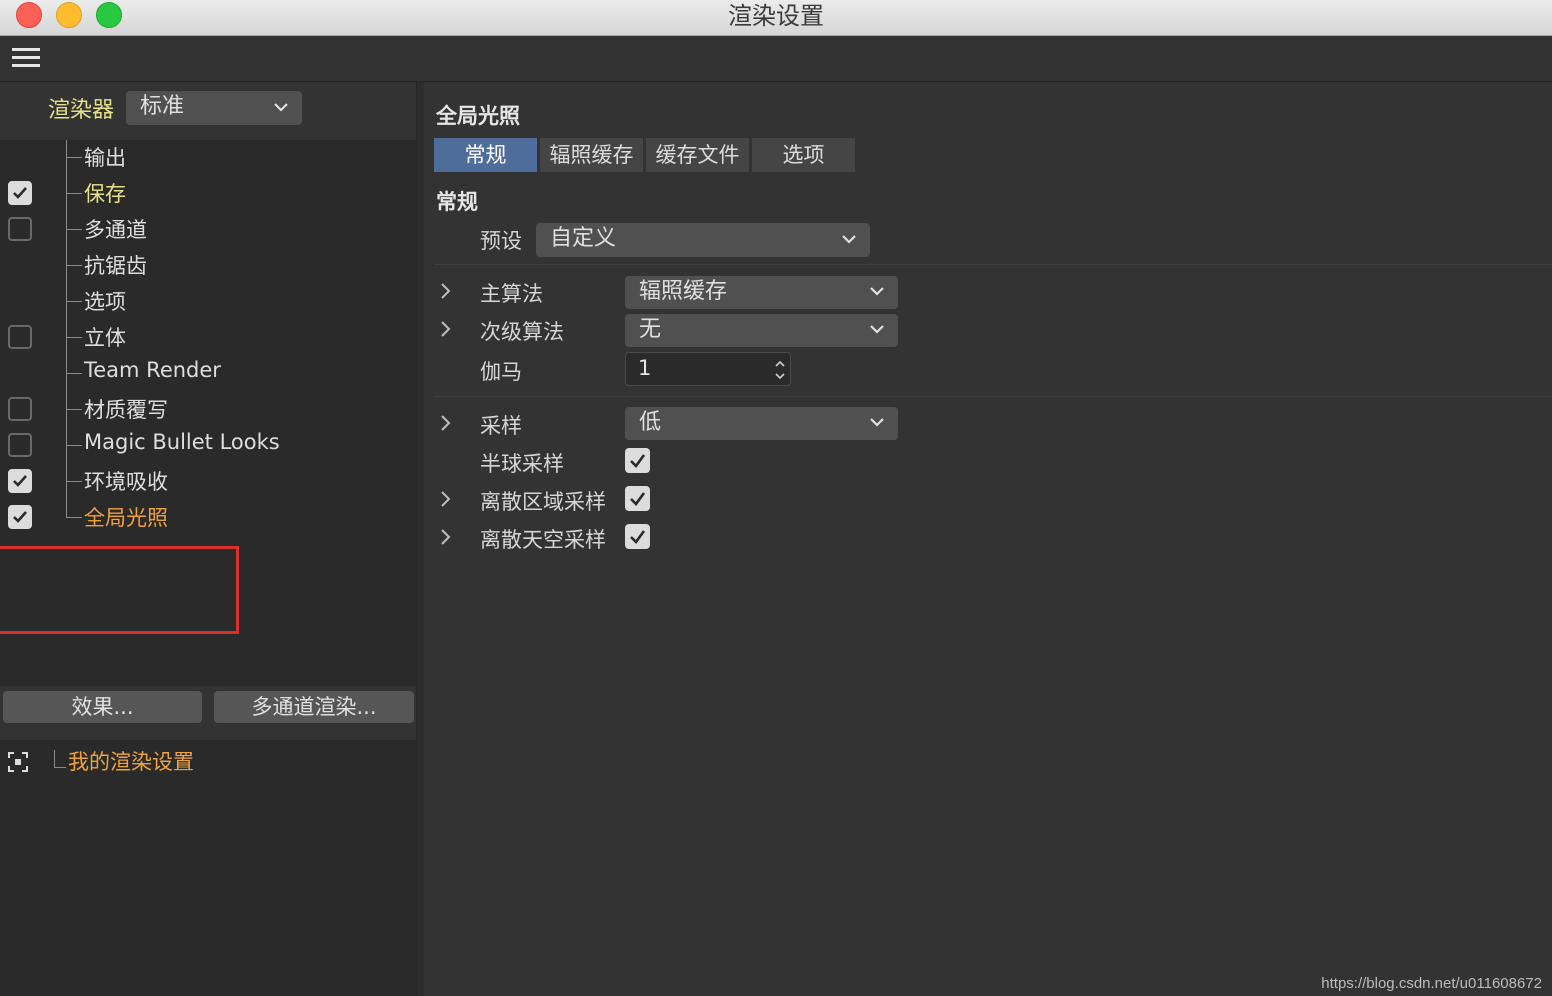 The width and height of the screenshot is (1552, 996). I want to click on renderer-label: 渲染器, so click(81, 110).